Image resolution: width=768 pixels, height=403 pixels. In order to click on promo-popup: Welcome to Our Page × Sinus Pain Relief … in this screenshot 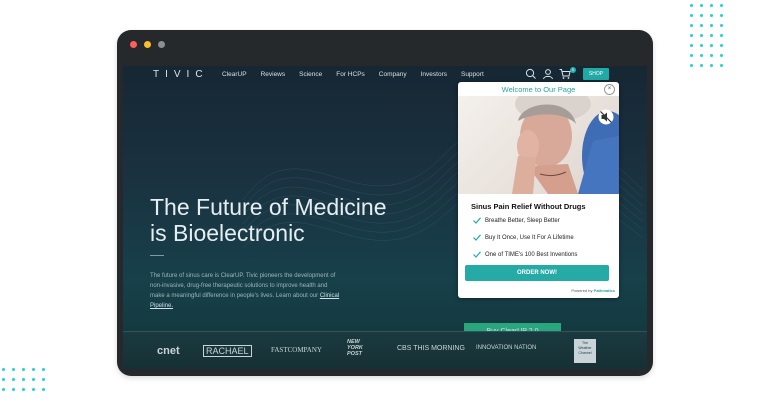, I will do `click(538, 190)`.